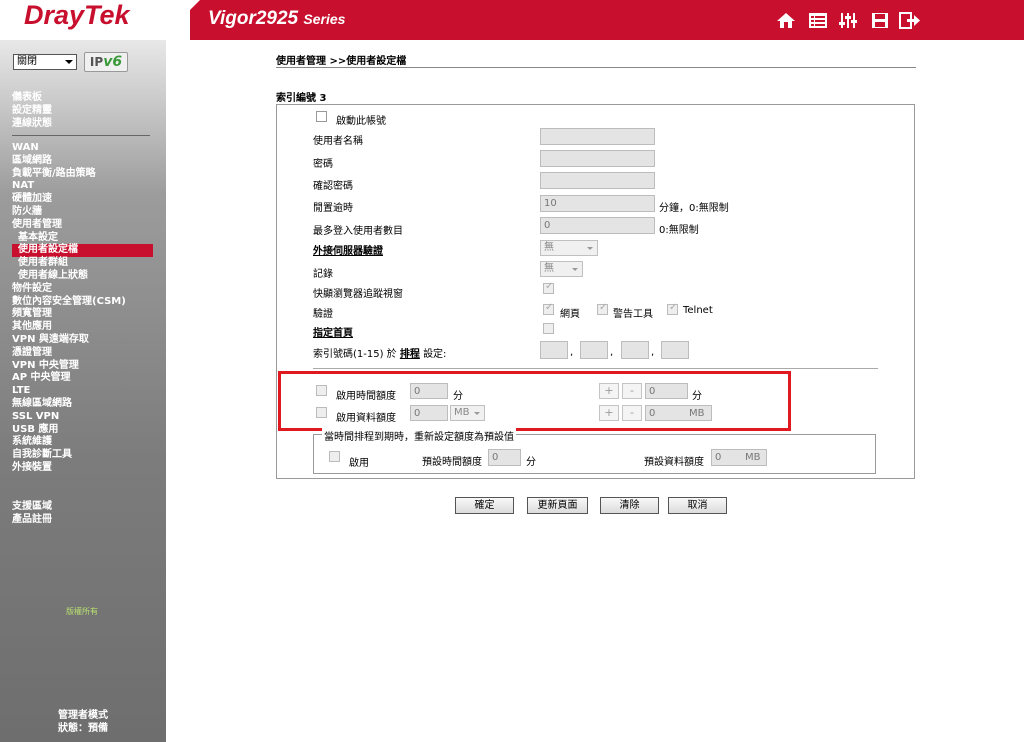 The height and width of the screenshot is (742, 1024). I want to click on max-login-input: 0, so click(597, 225).